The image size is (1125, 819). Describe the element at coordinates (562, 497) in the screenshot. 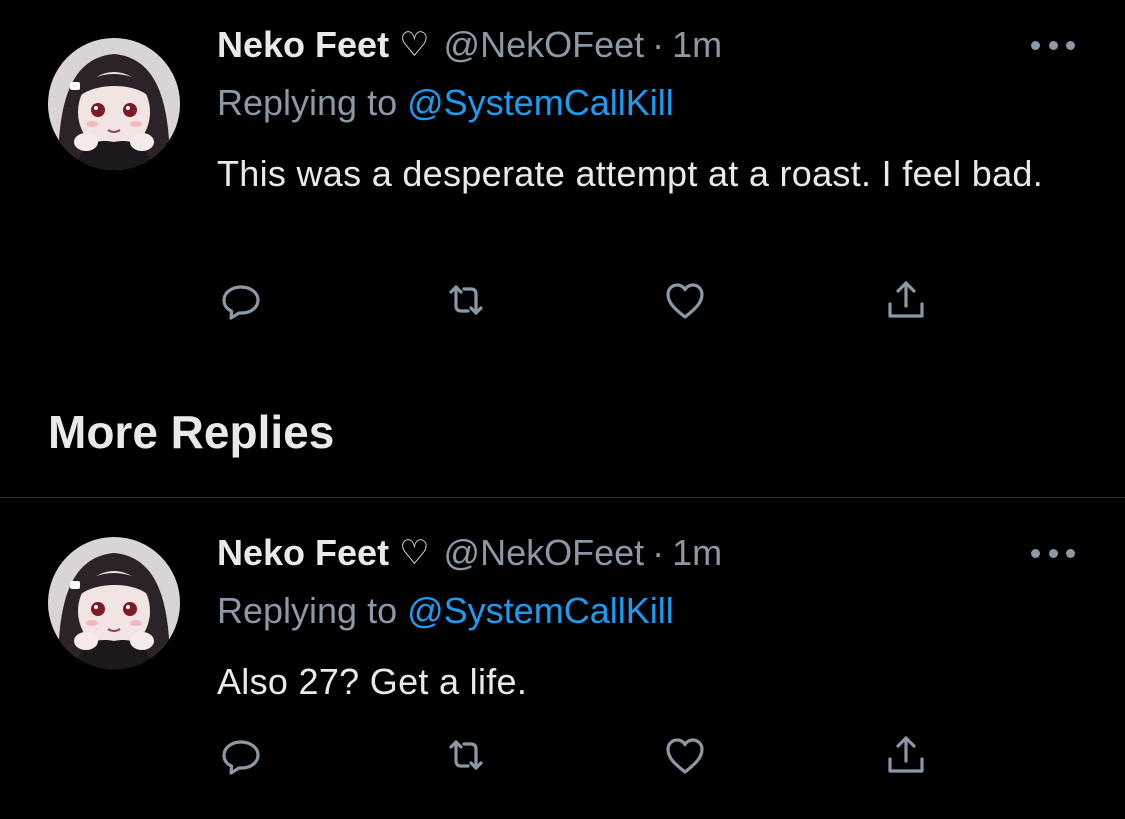

I see `divider` at that location.